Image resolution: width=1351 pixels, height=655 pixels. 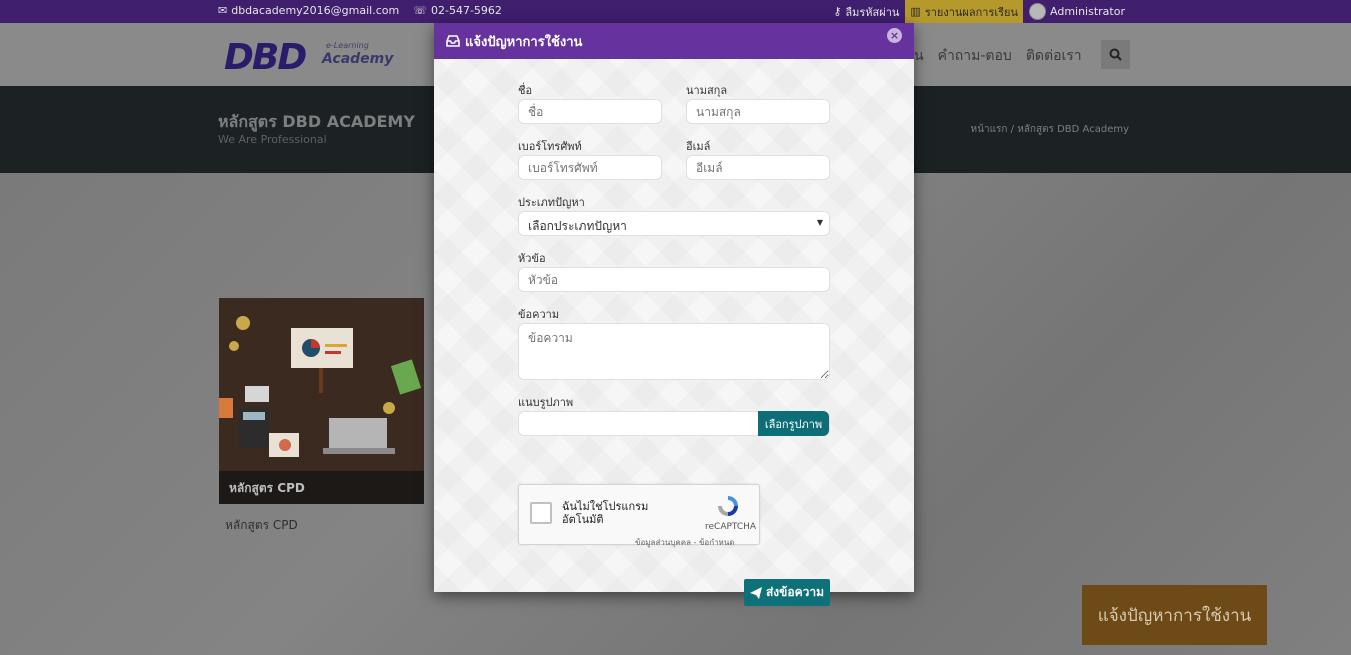 I want to click on modal-title: แจ้งปัญหาการใช้งาน, so click(x=524, y=42).